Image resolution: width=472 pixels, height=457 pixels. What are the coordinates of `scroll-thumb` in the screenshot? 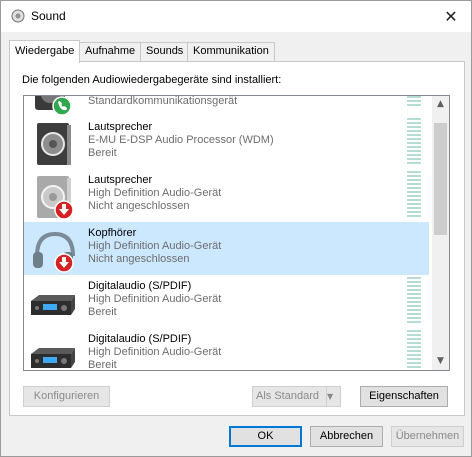 It's located at (440, 179).